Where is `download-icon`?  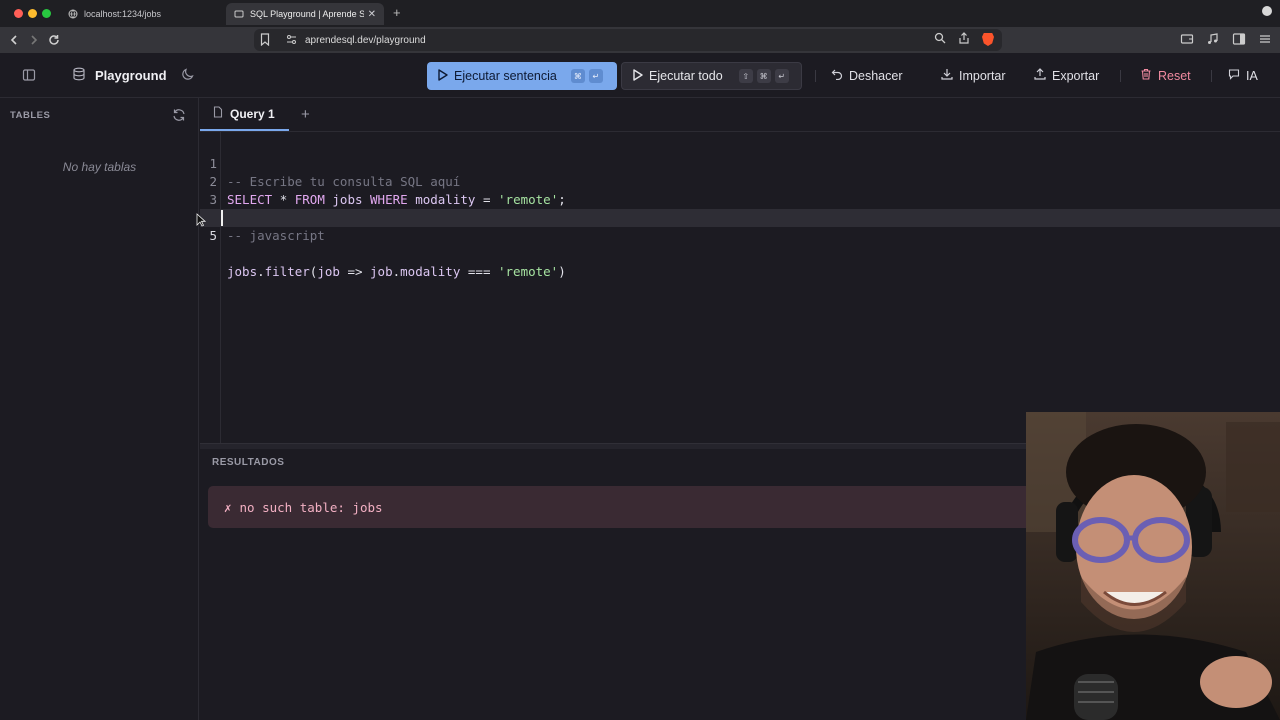
download-icon is located at coordinates (947, 75).